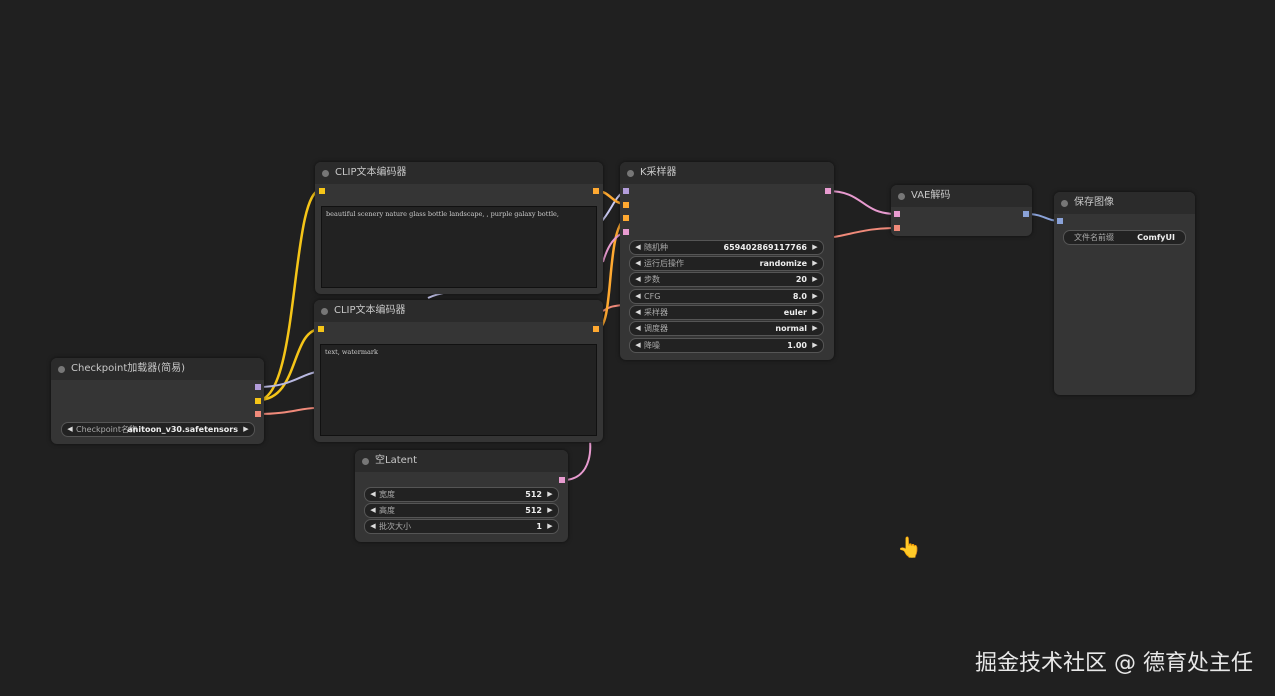 The image size is (1275, 696). What do you see at coordinates (791, 328) in the screenshot?
I see `widget-value: normal` at bounding box center [791, 328].